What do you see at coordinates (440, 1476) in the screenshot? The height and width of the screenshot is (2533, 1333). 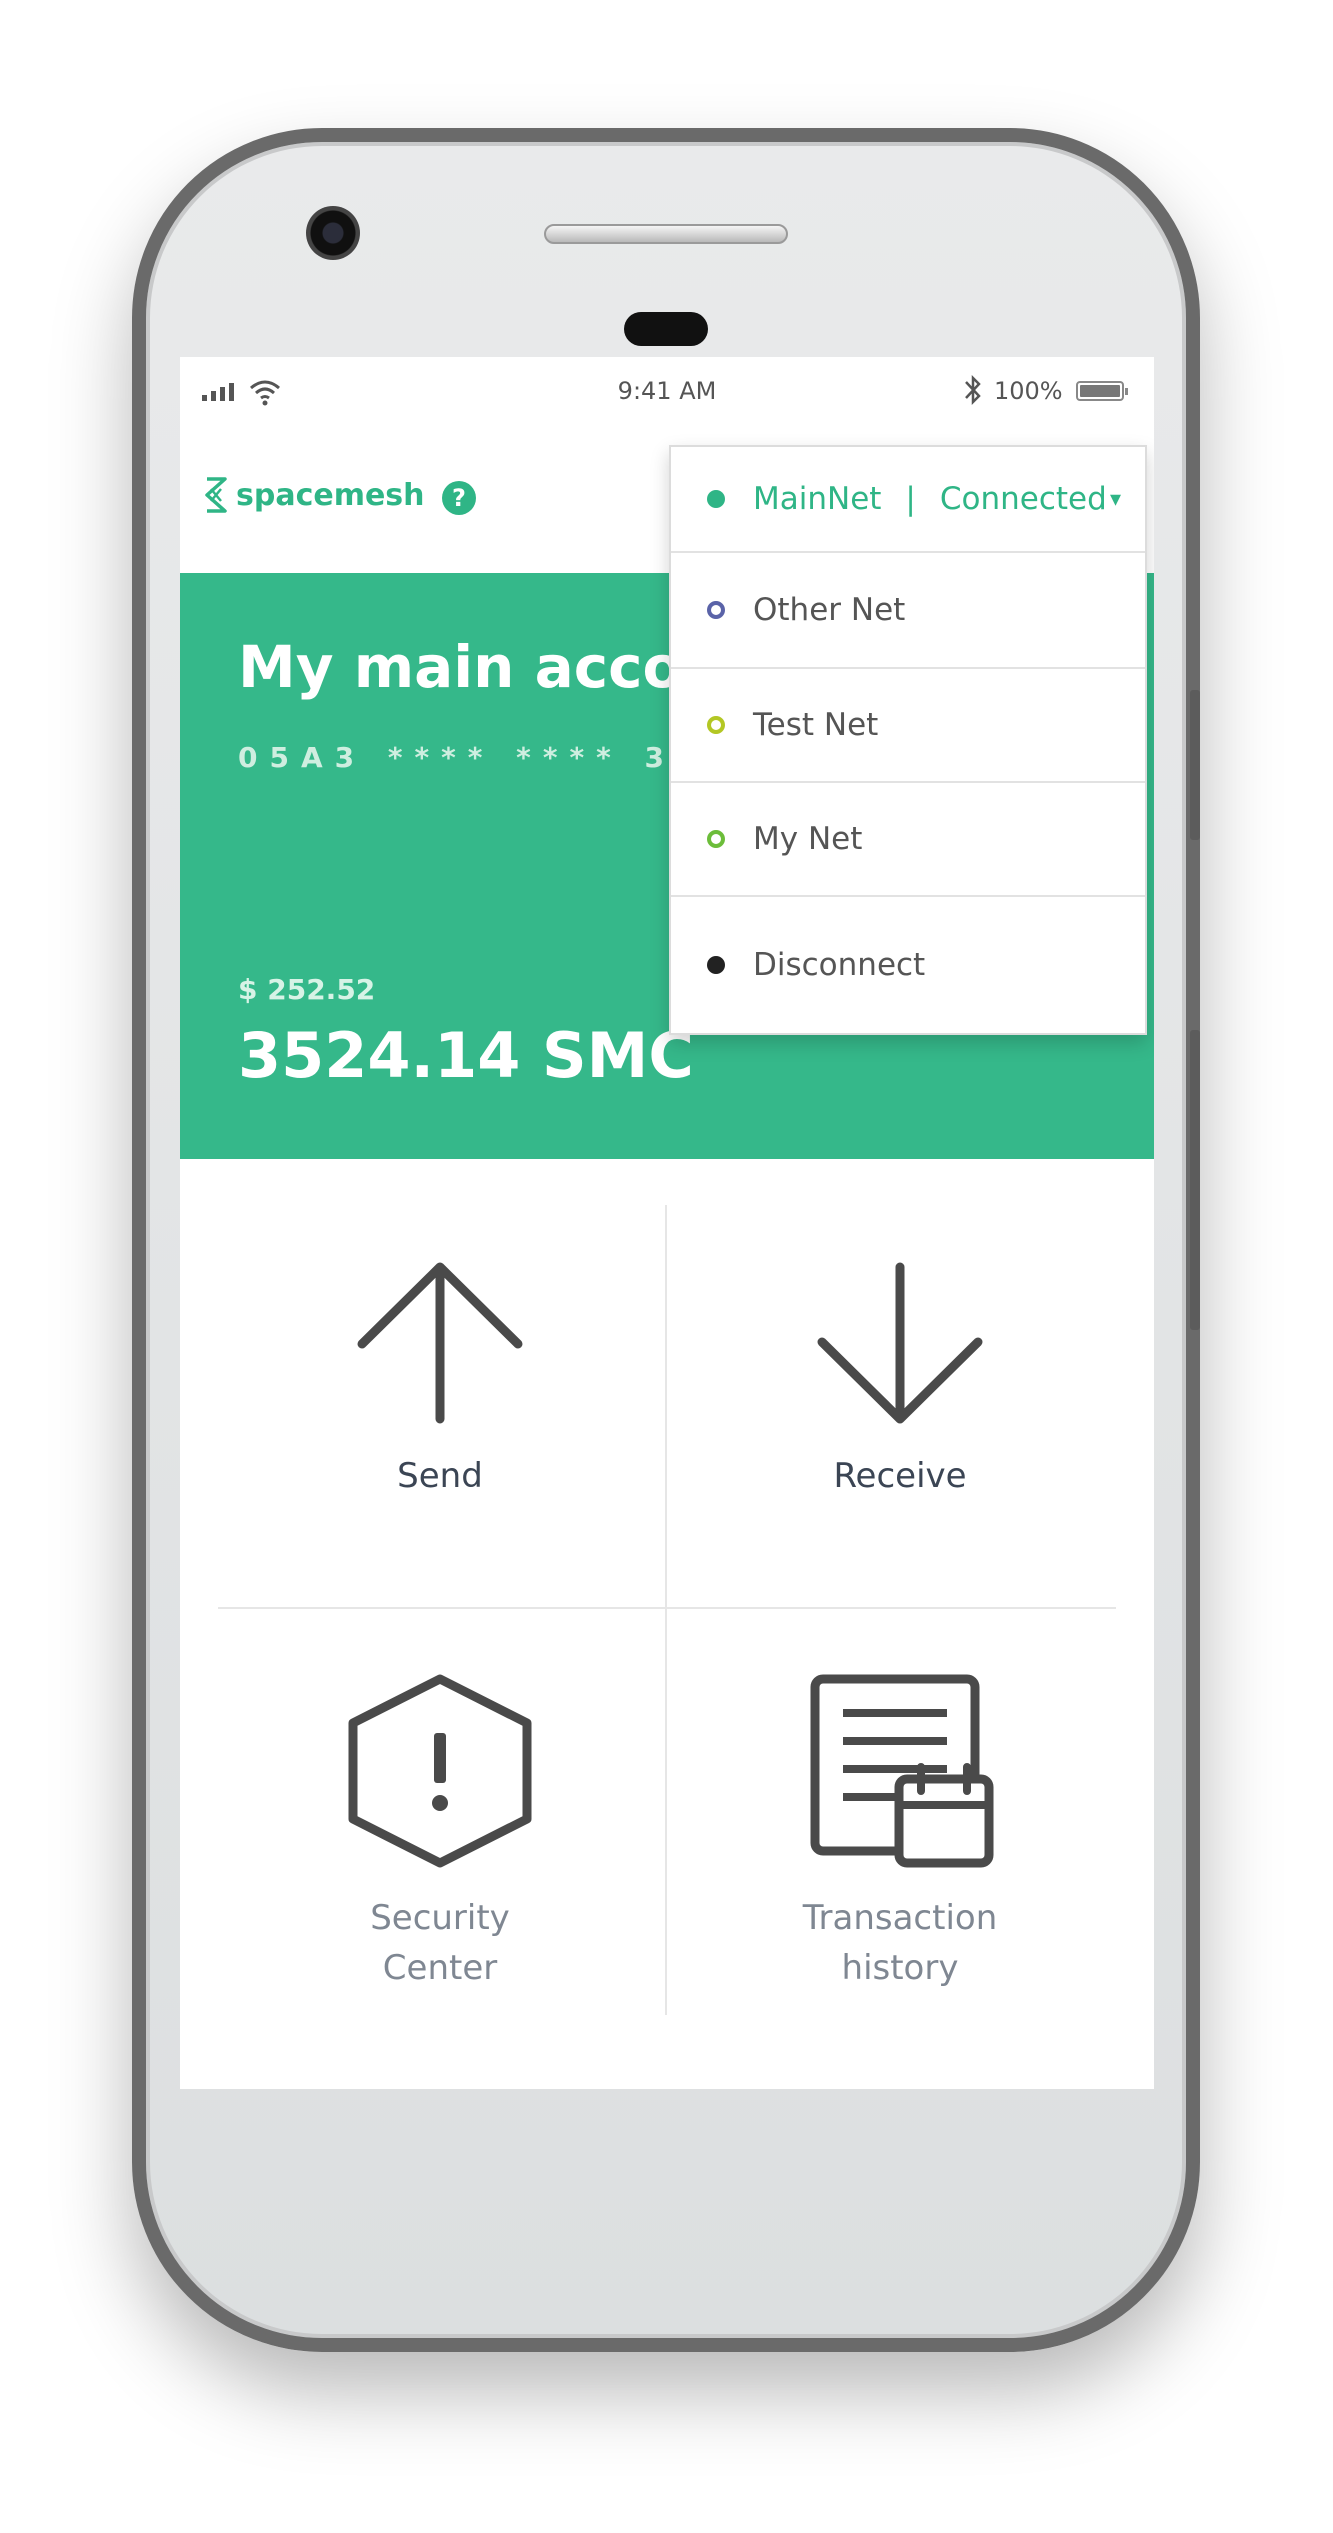 I see `send-label: Send` at bounding box center [440, 1476].